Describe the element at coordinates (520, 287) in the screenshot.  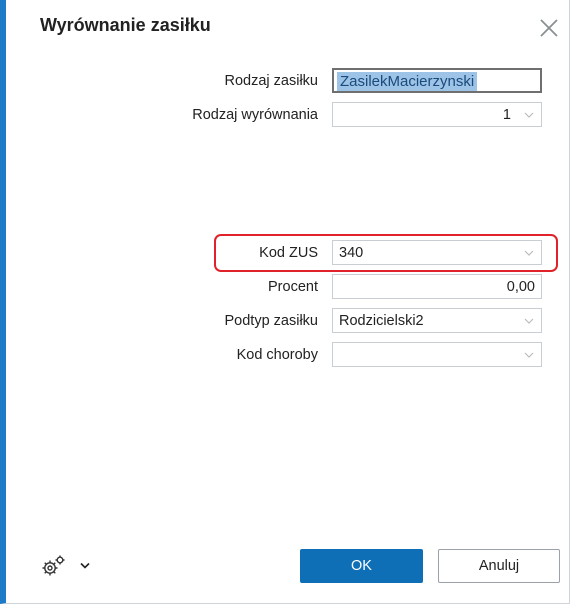
I see `procent-value: 0,00` at that location.